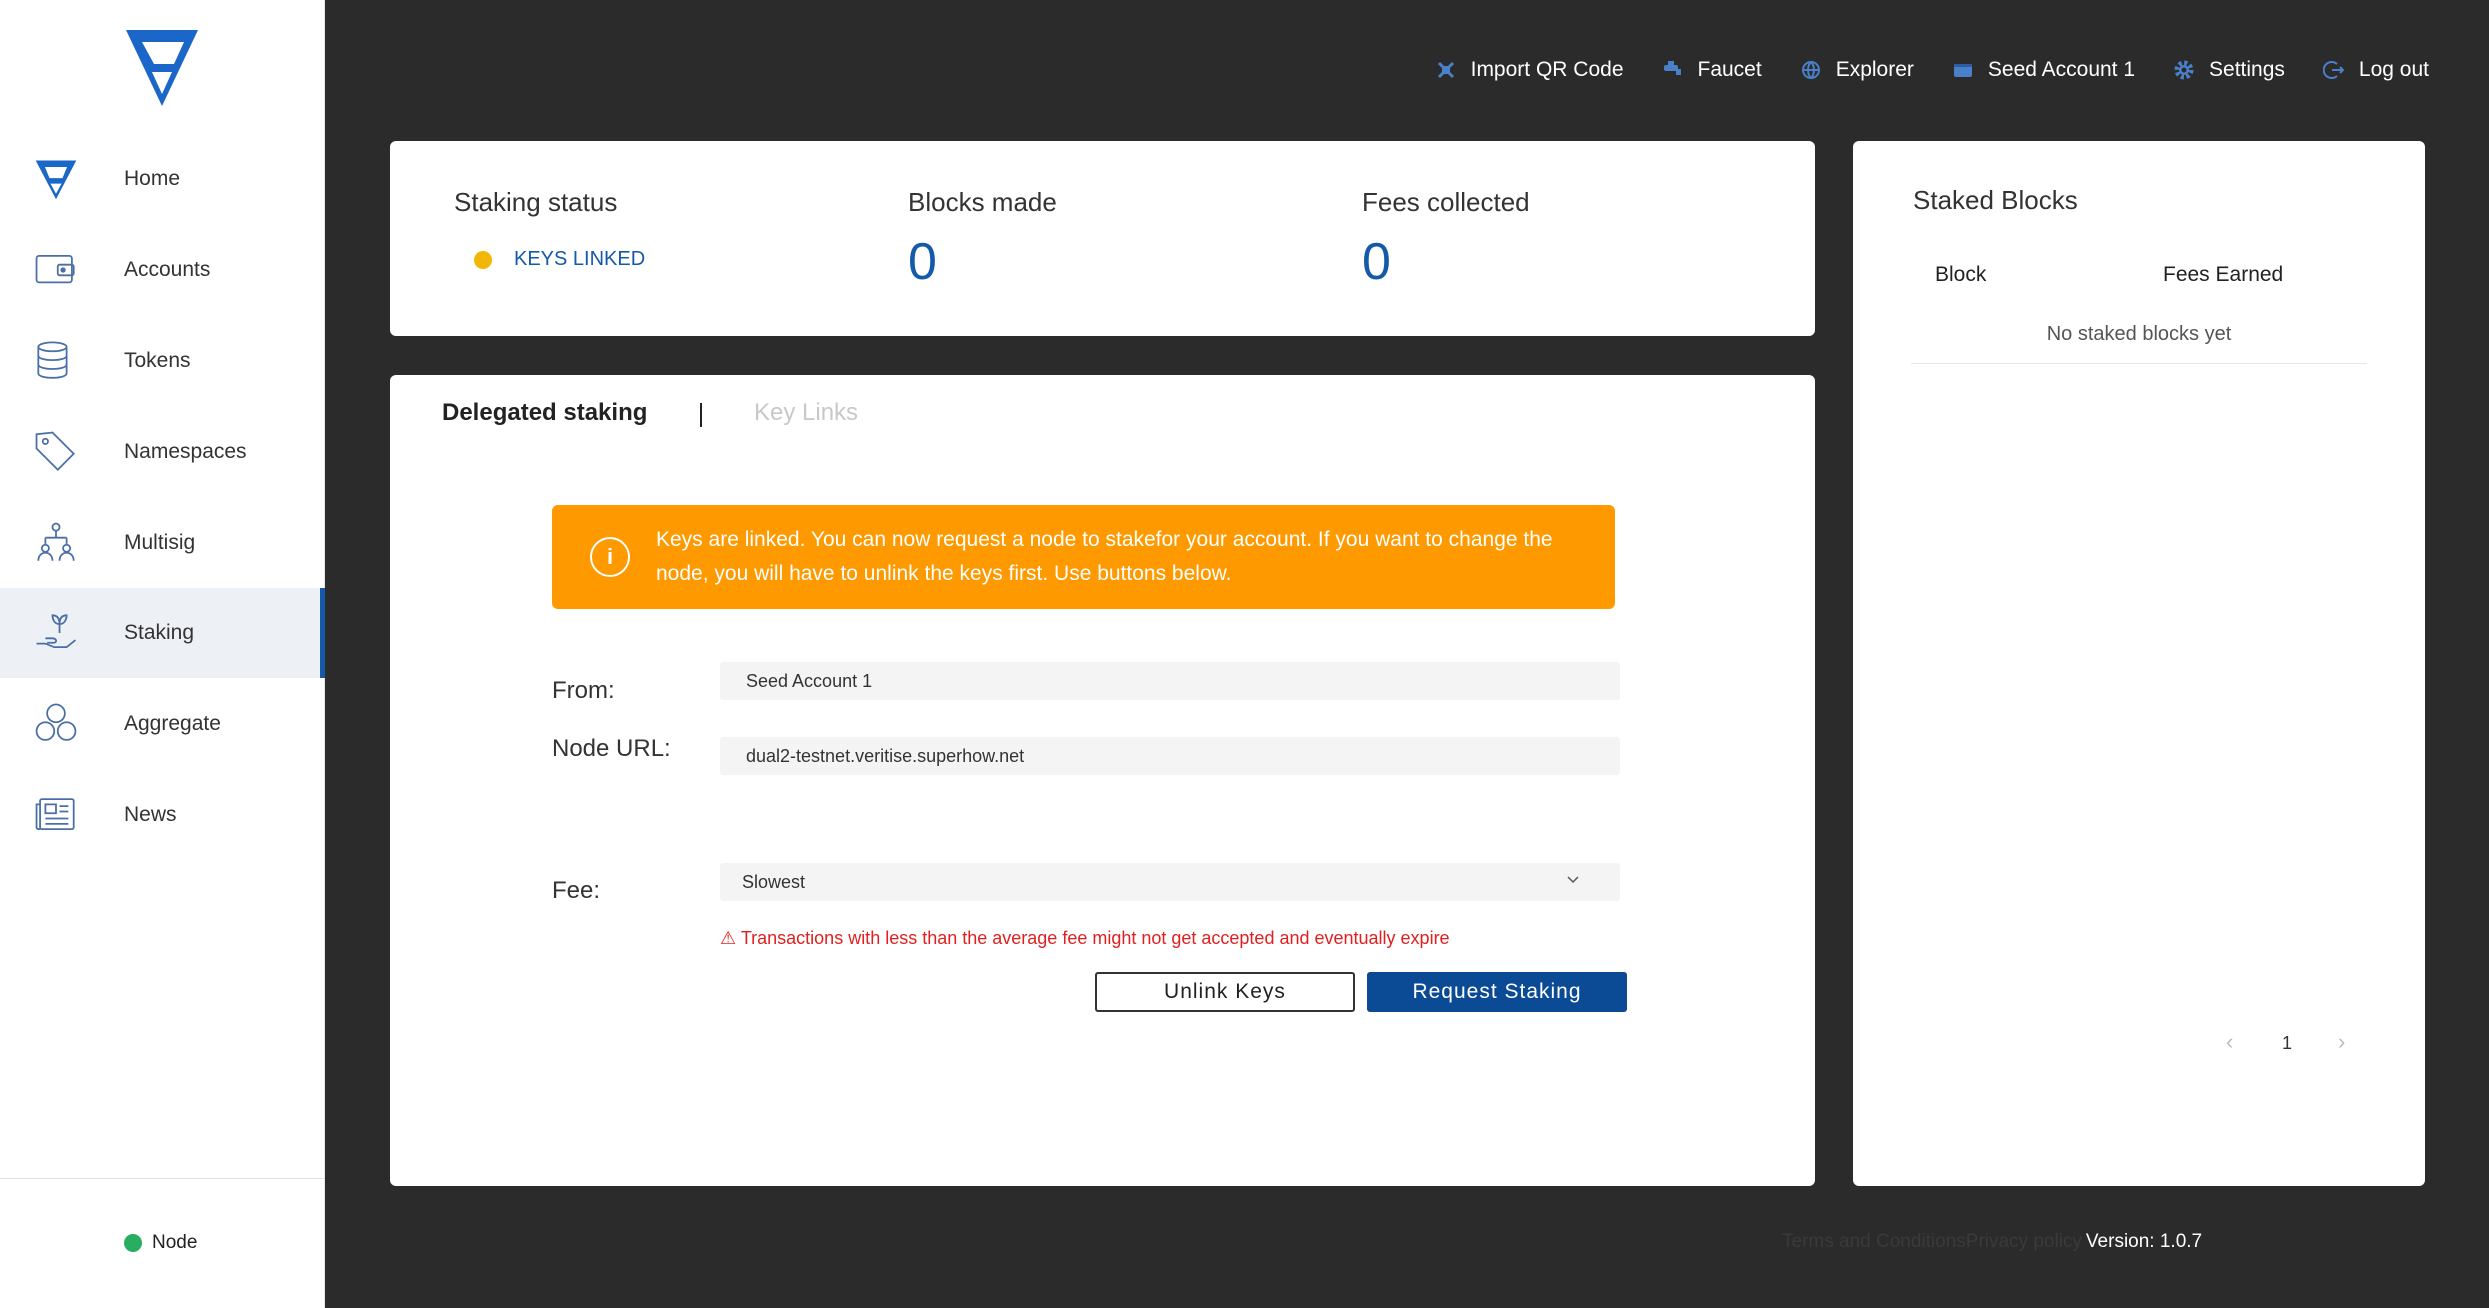 This screenshot has width=2489, height=1308. Describe the element at coordinates (2341, 1042) in the screenshot. I see `pagination-next-button: ›` at that location.